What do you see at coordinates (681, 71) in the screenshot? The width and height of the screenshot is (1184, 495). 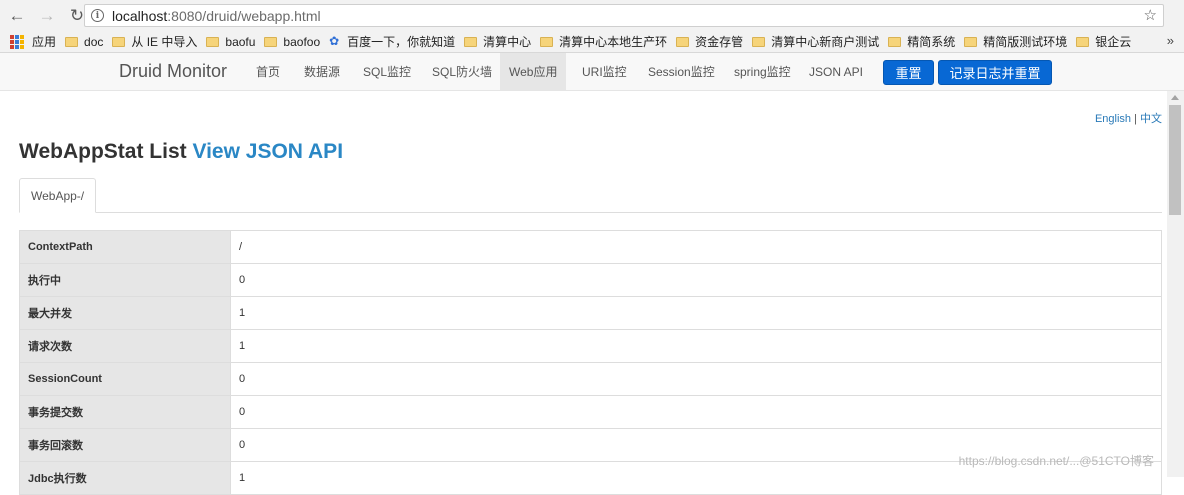 I see `nav-item: Session监控` at bounding box center [681, 71].